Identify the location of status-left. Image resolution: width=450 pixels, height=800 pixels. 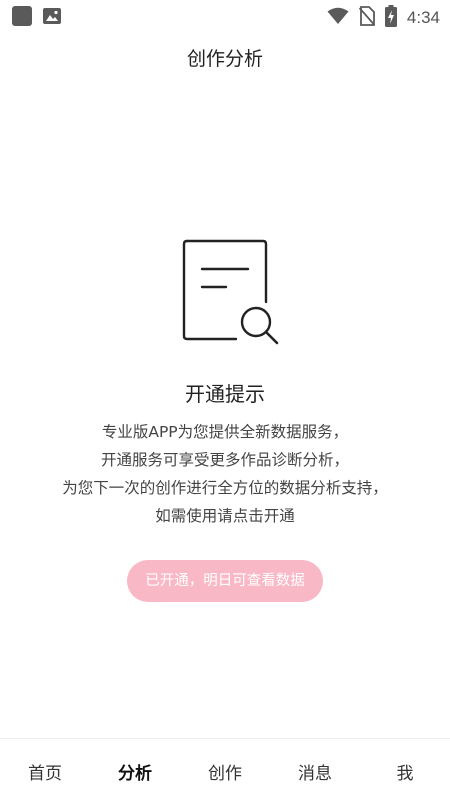
(37, 16).